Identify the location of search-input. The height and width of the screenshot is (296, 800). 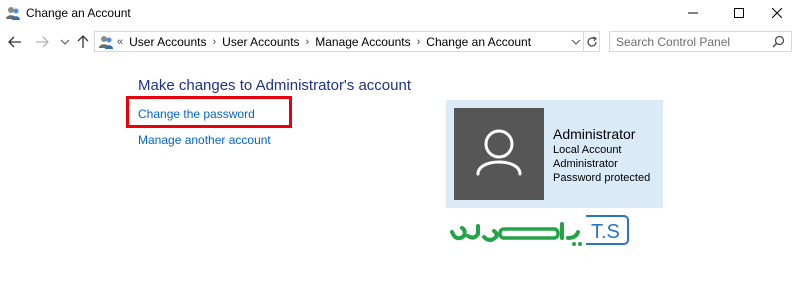
(691, 41).